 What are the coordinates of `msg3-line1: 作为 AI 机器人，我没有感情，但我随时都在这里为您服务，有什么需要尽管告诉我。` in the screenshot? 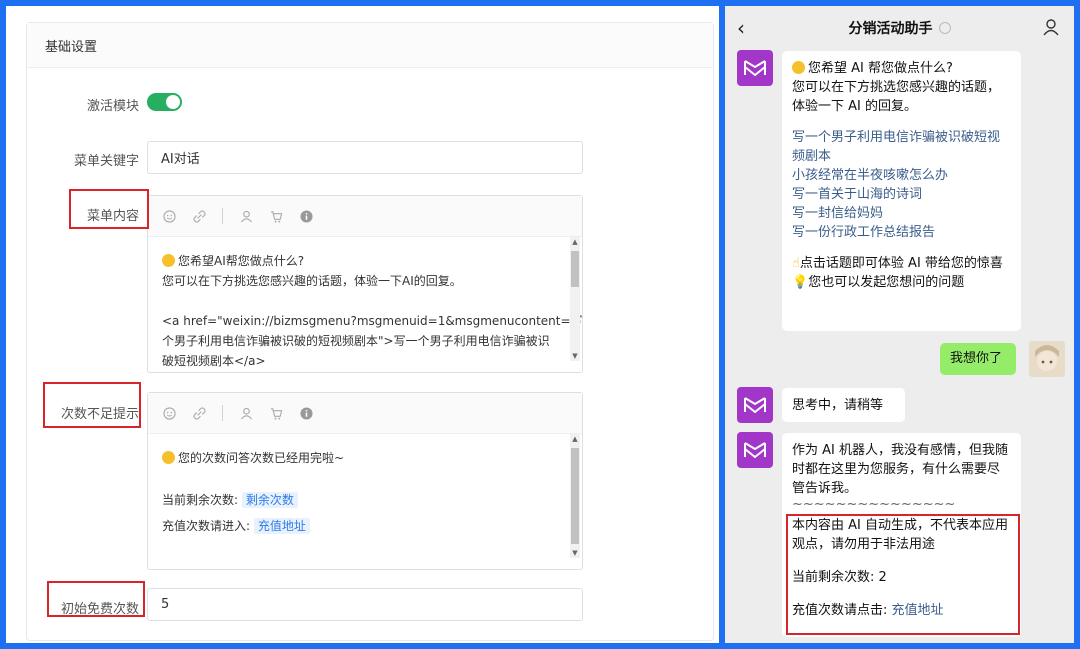 It's located at (900, 469).